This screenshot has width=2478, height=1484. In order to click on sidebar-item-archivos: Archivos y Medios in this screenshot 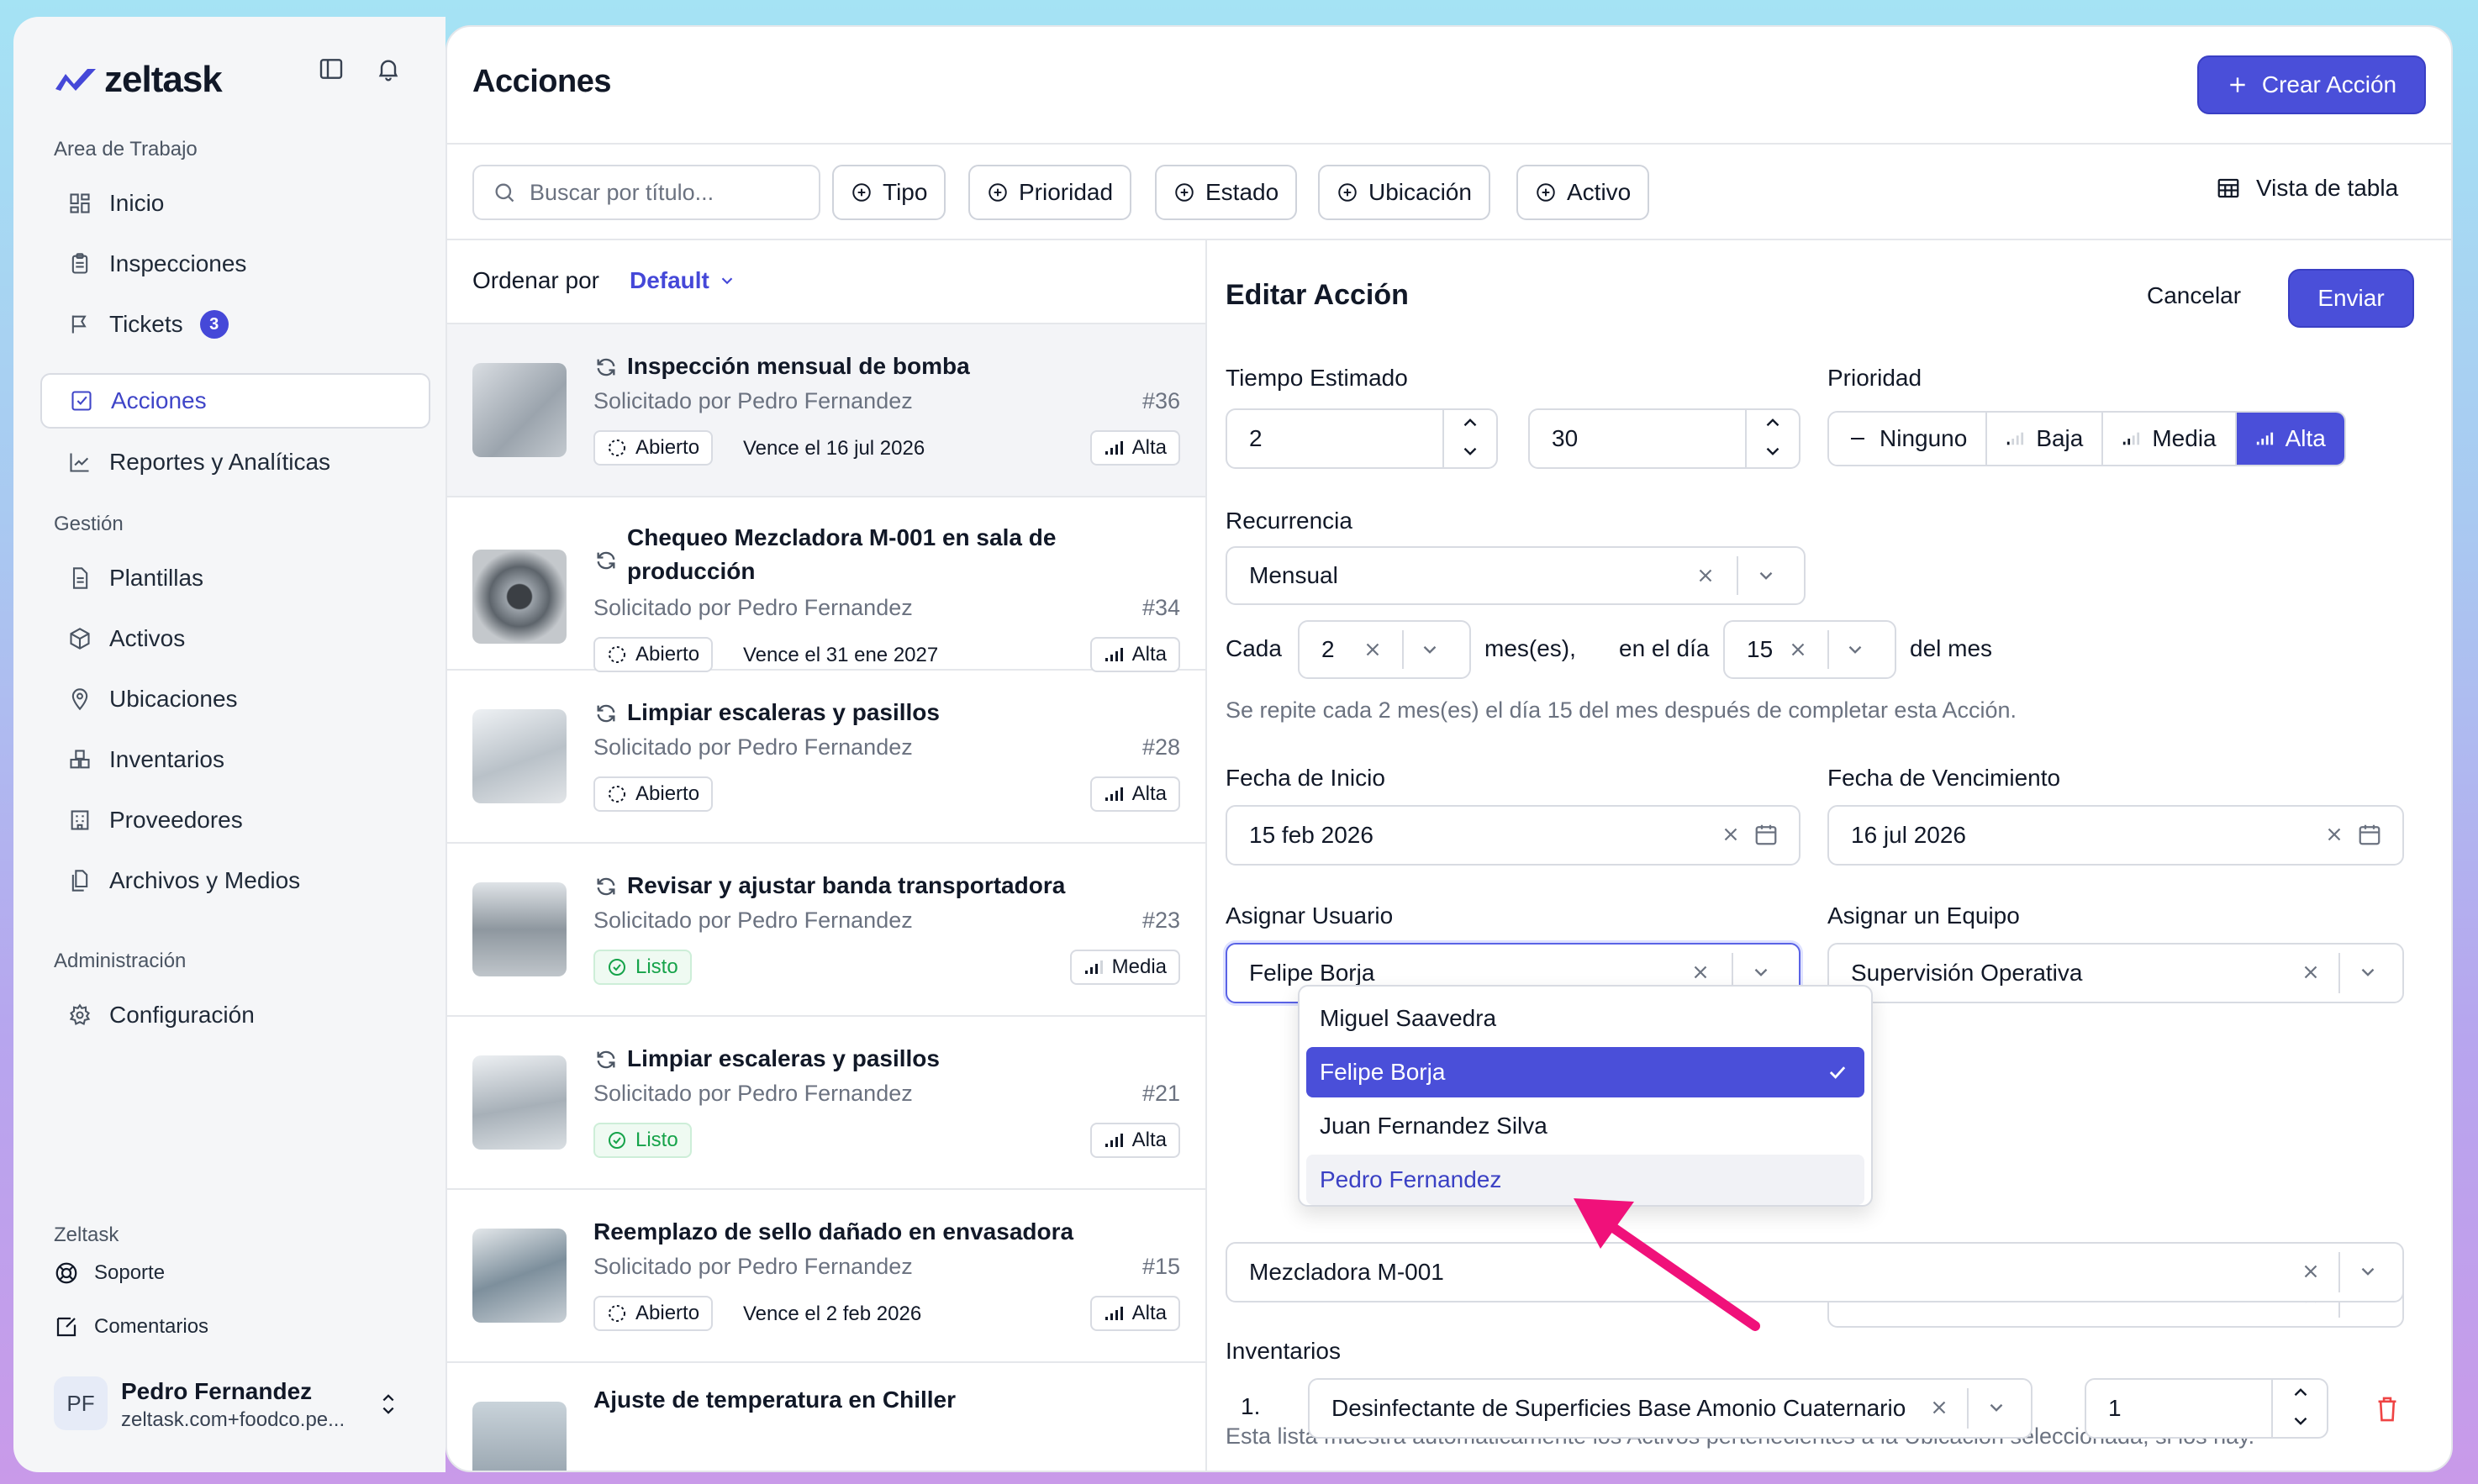, I will do `click(235, 881)`.